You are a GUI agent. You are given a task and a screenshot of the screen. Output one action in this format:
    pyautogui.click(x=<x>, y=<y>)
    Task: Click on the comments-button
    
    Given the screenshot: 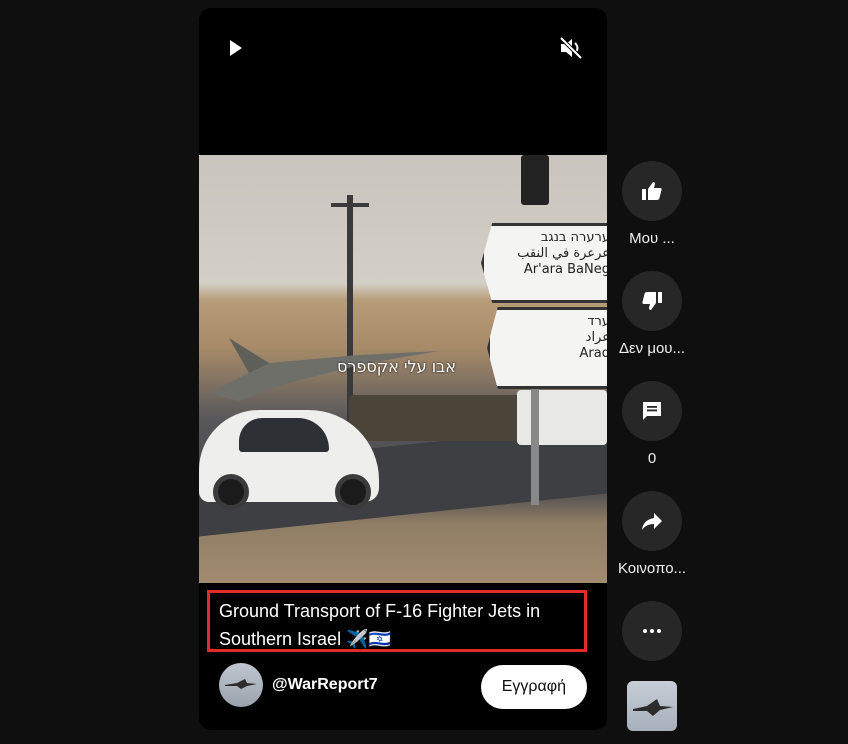 What is the action you would take?
    pyautogui.click(x=652, y=411)
    